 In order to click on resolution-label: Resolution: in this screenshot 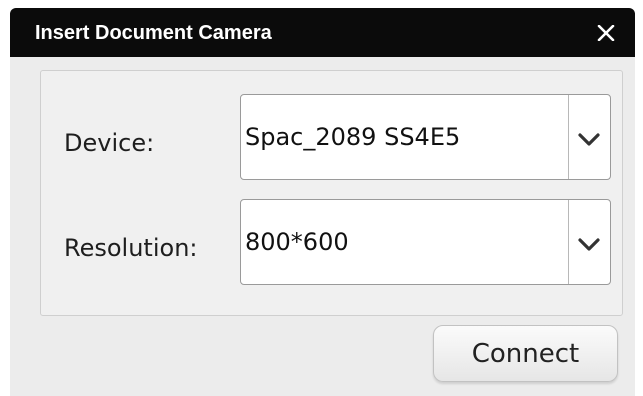, I will do `click(131, 248)`.